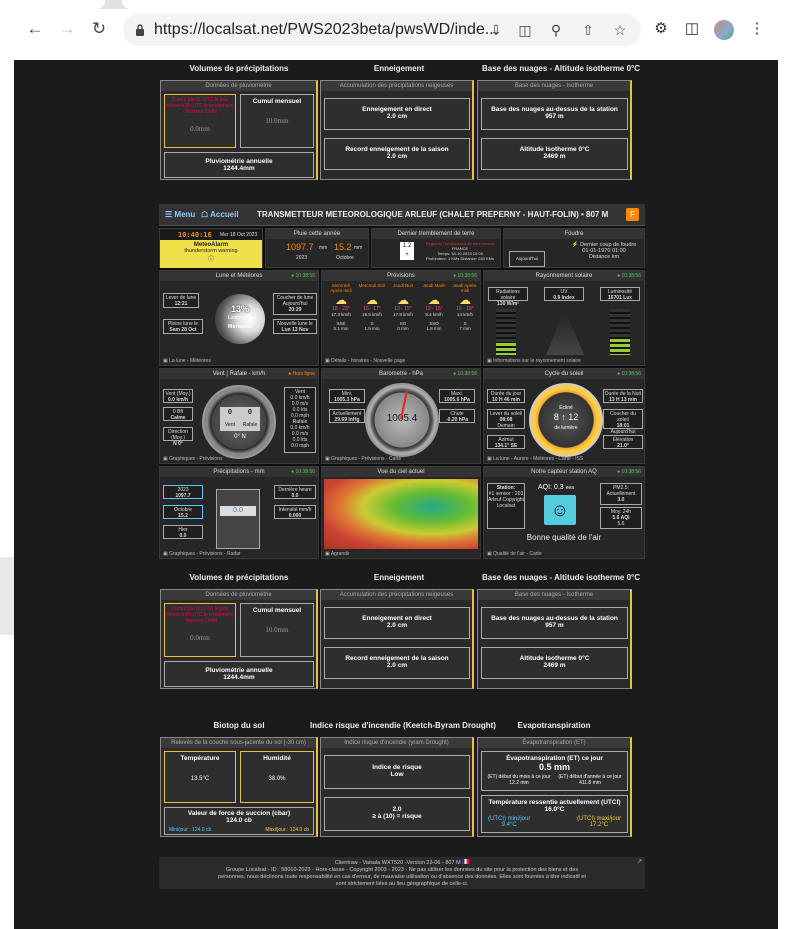 This screenshot has width=800, height=929. I want to click on menu-kebab-icon: ⋮, so click(757, 29).